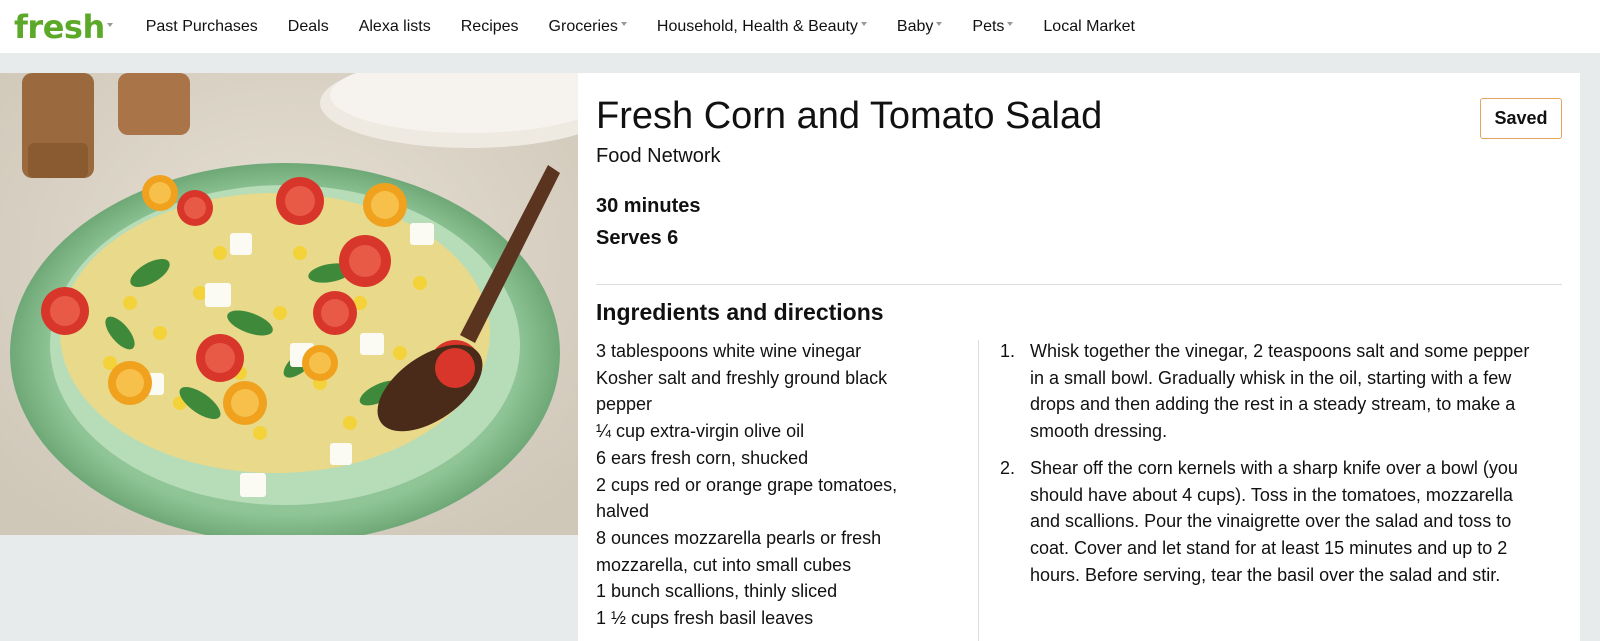  I want to click on nav-item-label: Alexa lists, so click(394, 26).